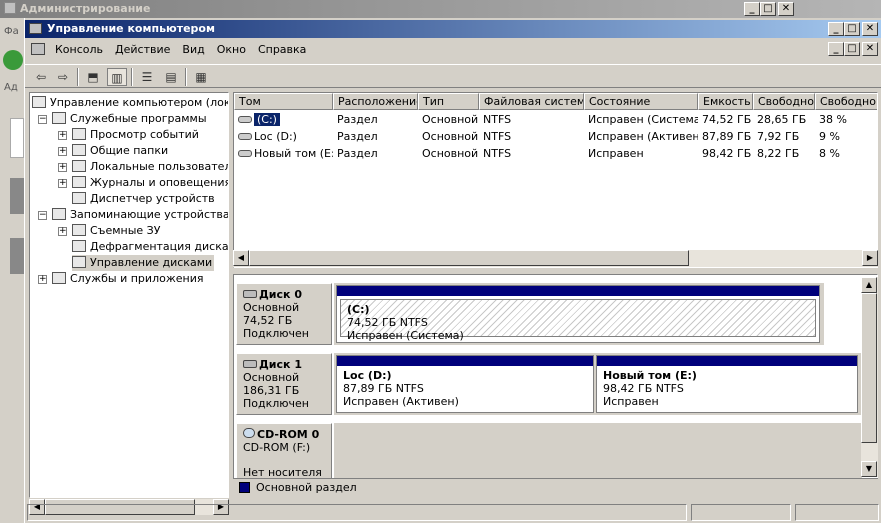 The height and width of the screenshot is (523, 881). I want to click on column-header-capacity: Емкость, so click(725, 101).